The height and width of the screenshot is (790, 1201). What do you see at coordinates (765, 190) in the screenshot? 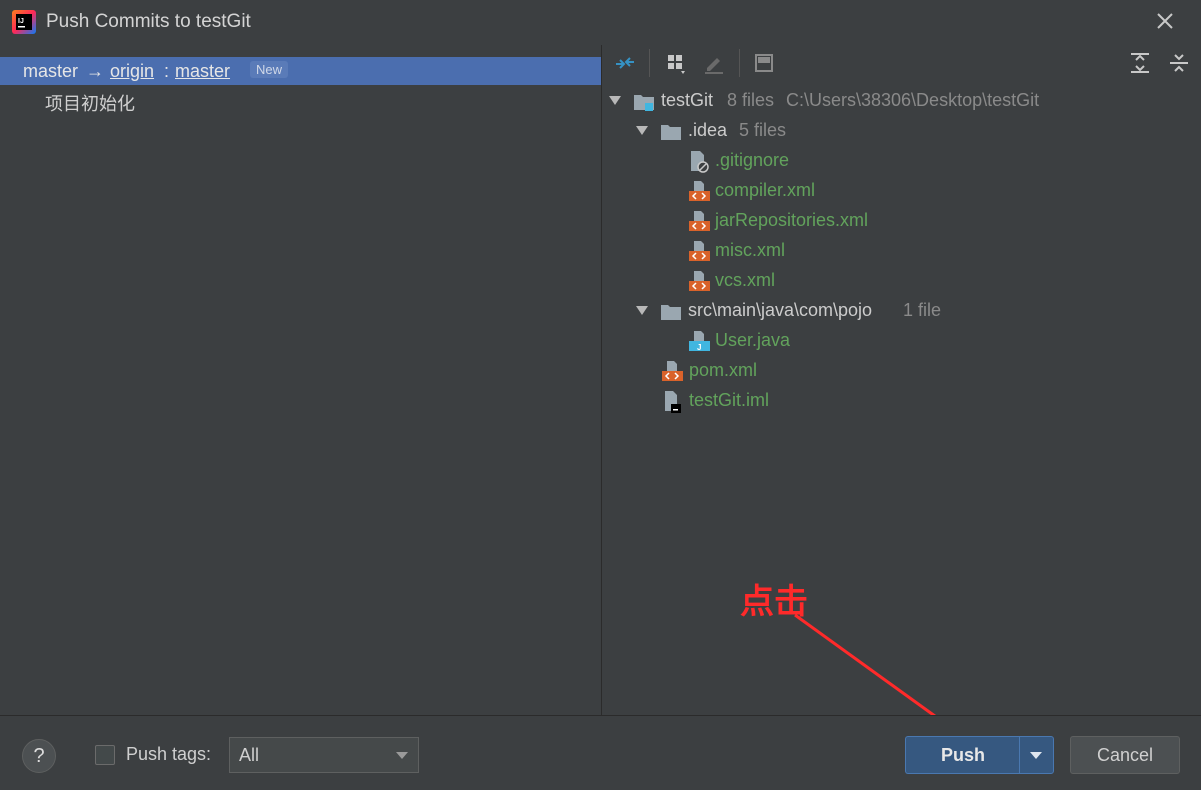
I see `file-name: compiler.xml` at bounding box center [765, 190].